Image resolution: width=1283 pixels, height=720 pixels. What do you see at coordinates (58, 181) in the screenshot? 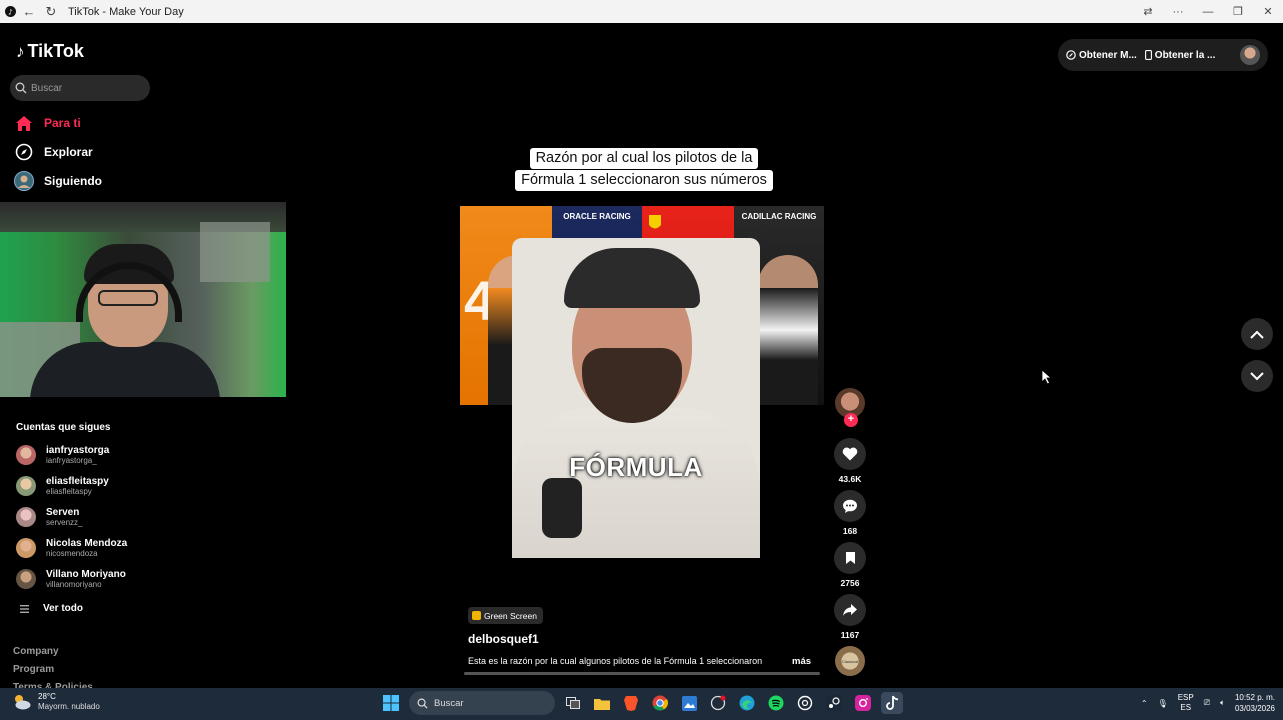
I see `nav-item-following: Siguiendo` at bounding box center [58, 181].